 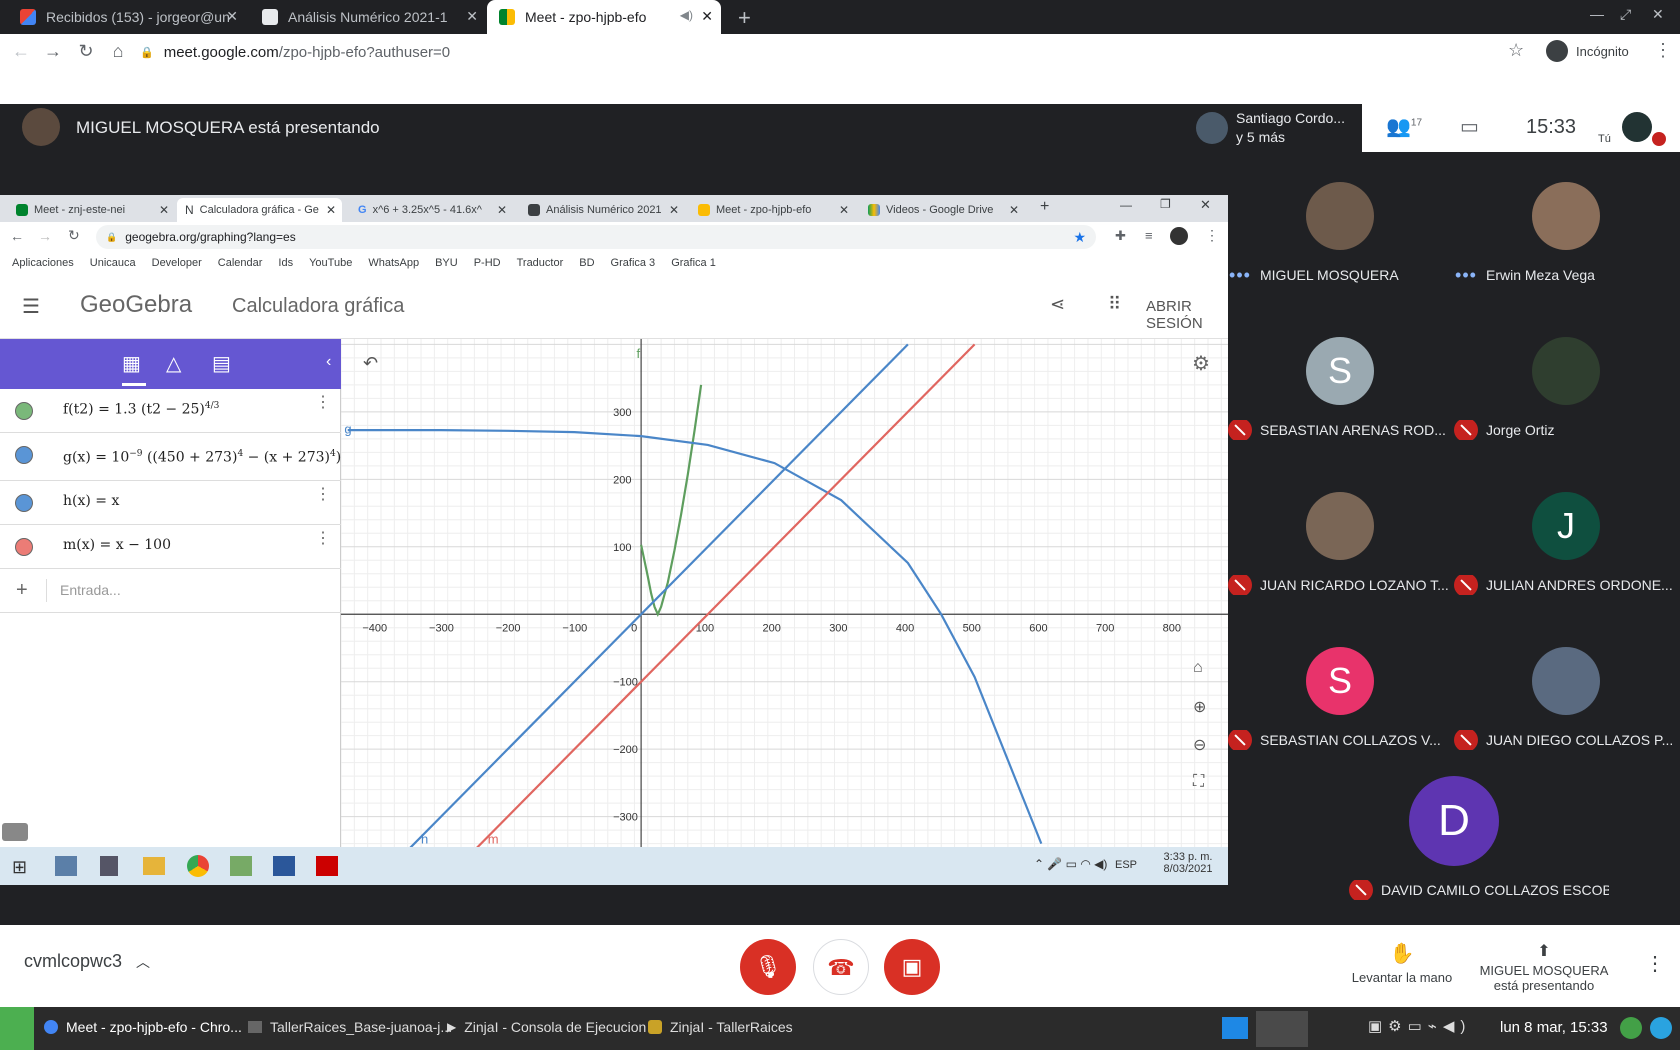 What do you see at coordinates (1198, 782) in the screenshot?
I see `fullscreen-icon: ⛶` at bounding box center [1198, 782].